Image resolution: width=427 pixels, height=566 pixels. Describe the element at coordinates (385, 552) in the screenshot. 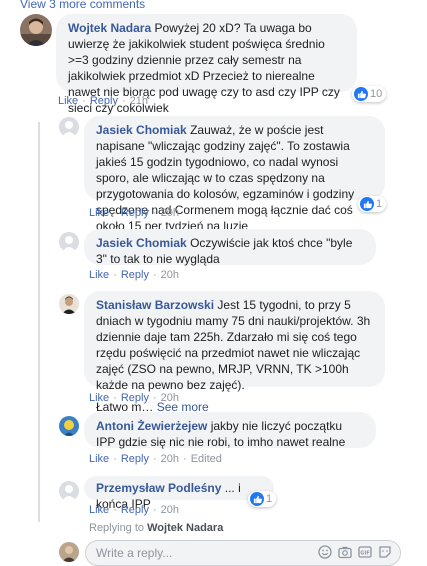

I see `sticker-icon` at that location.